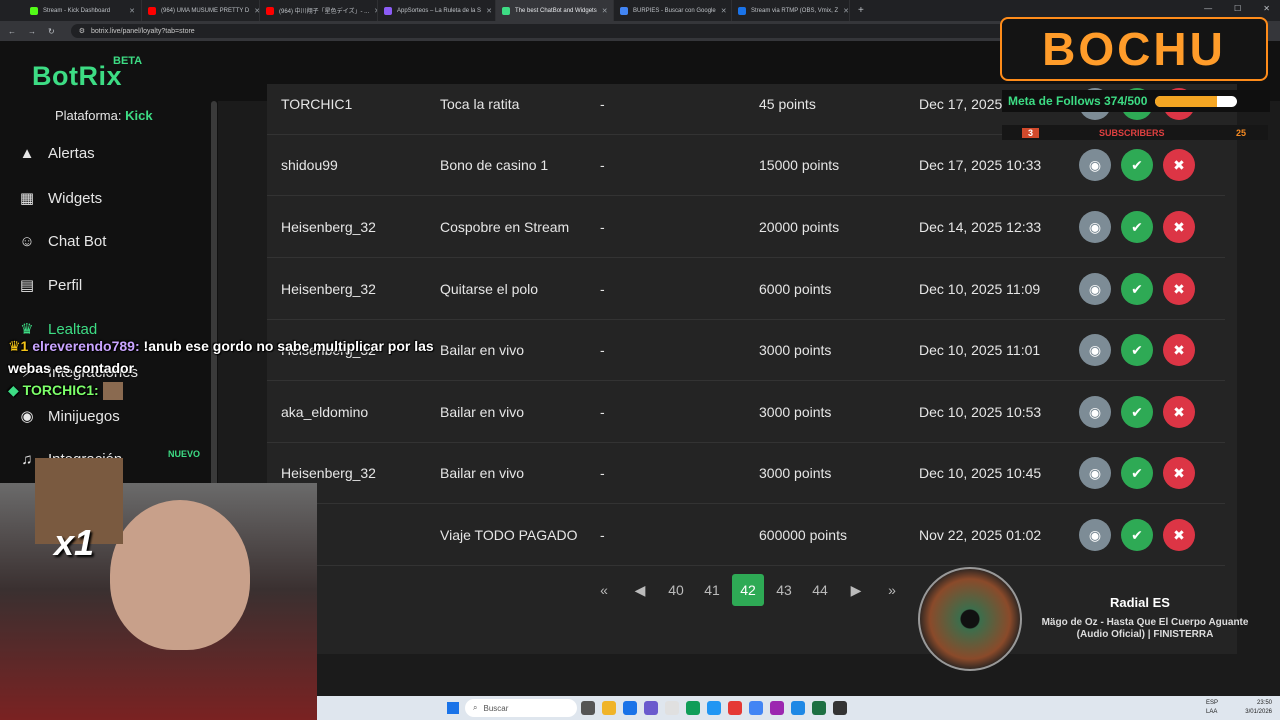 The height and width of the screenshot is (720, 1280). I want to click on new-tab-icon: +, so click(861, 10).